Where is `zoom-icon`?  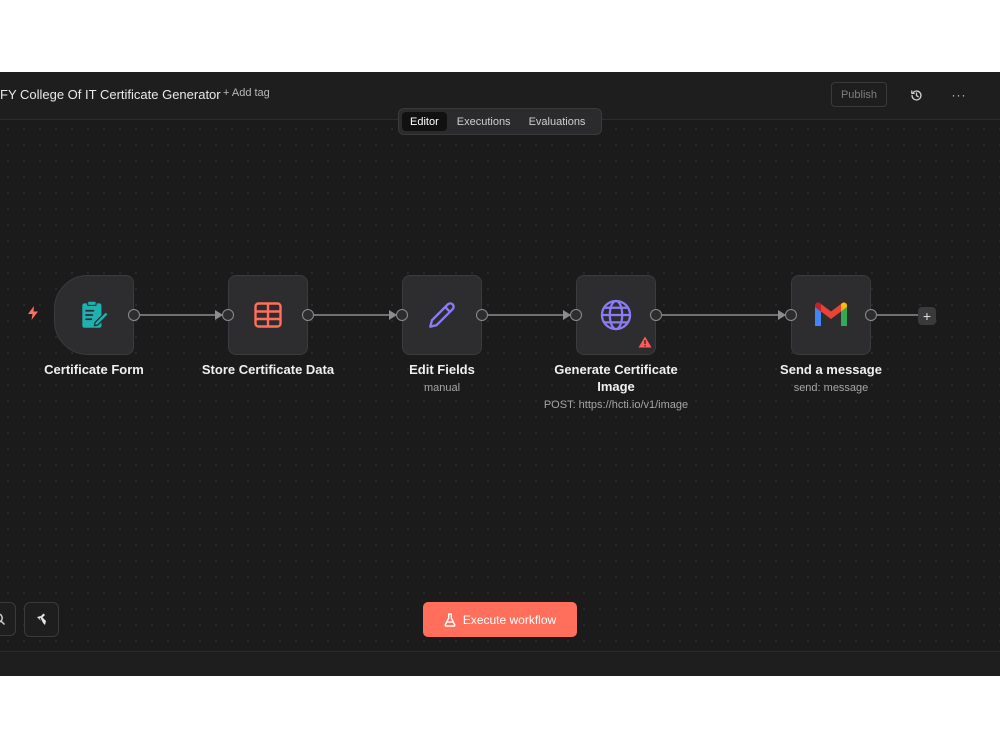
zoom-icon is located at coordinates (3, 619).